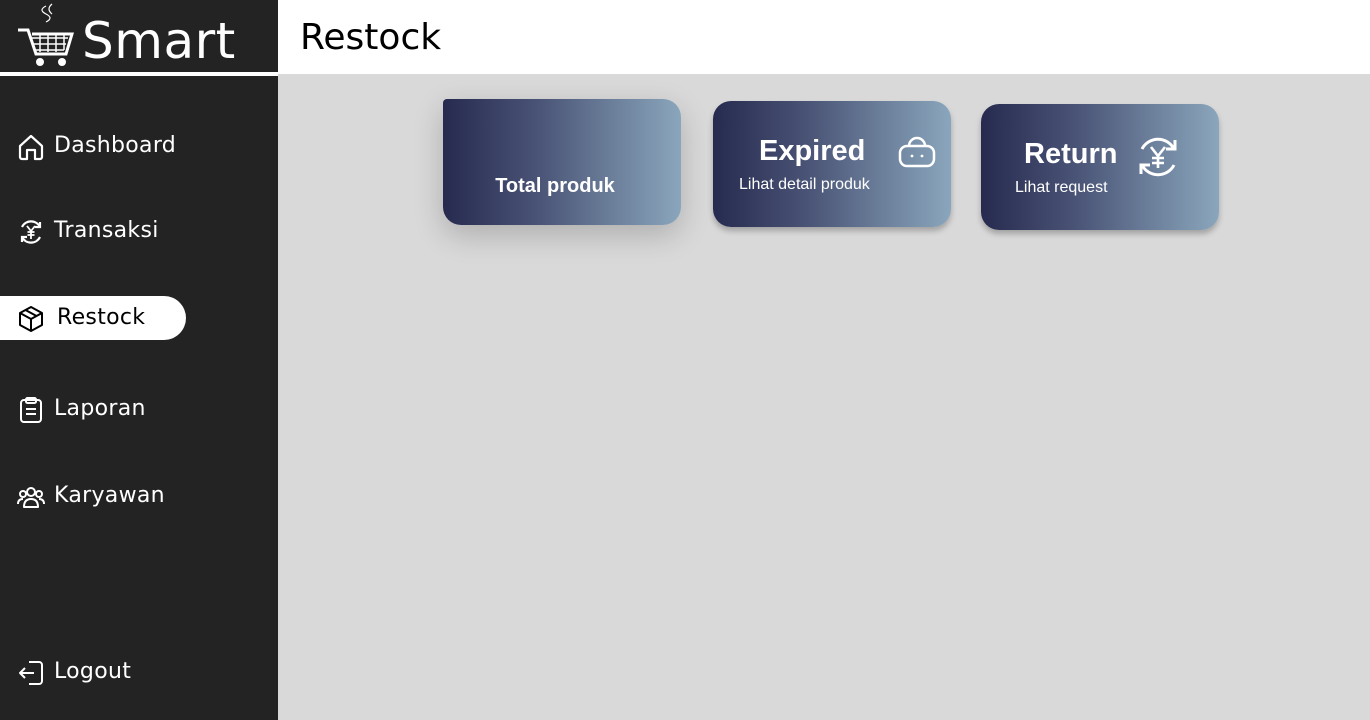 This screenshot has height=720, width=1370. Describe the element at coordinates (31, 673) in the screenshot. I see `logout-icon` at that location.